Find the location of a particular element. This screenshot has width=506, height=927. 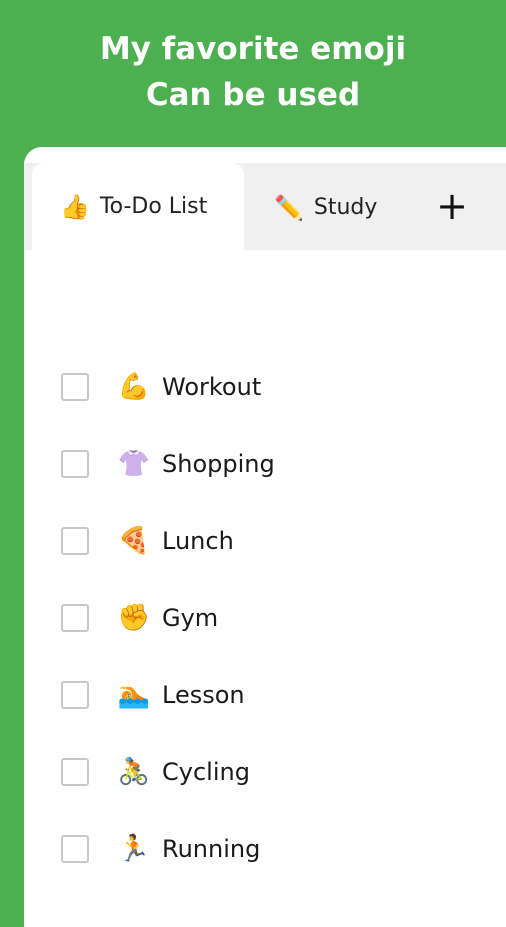

tab-todo-list: 👍 To-Do List is located at coordinates (138, 206).